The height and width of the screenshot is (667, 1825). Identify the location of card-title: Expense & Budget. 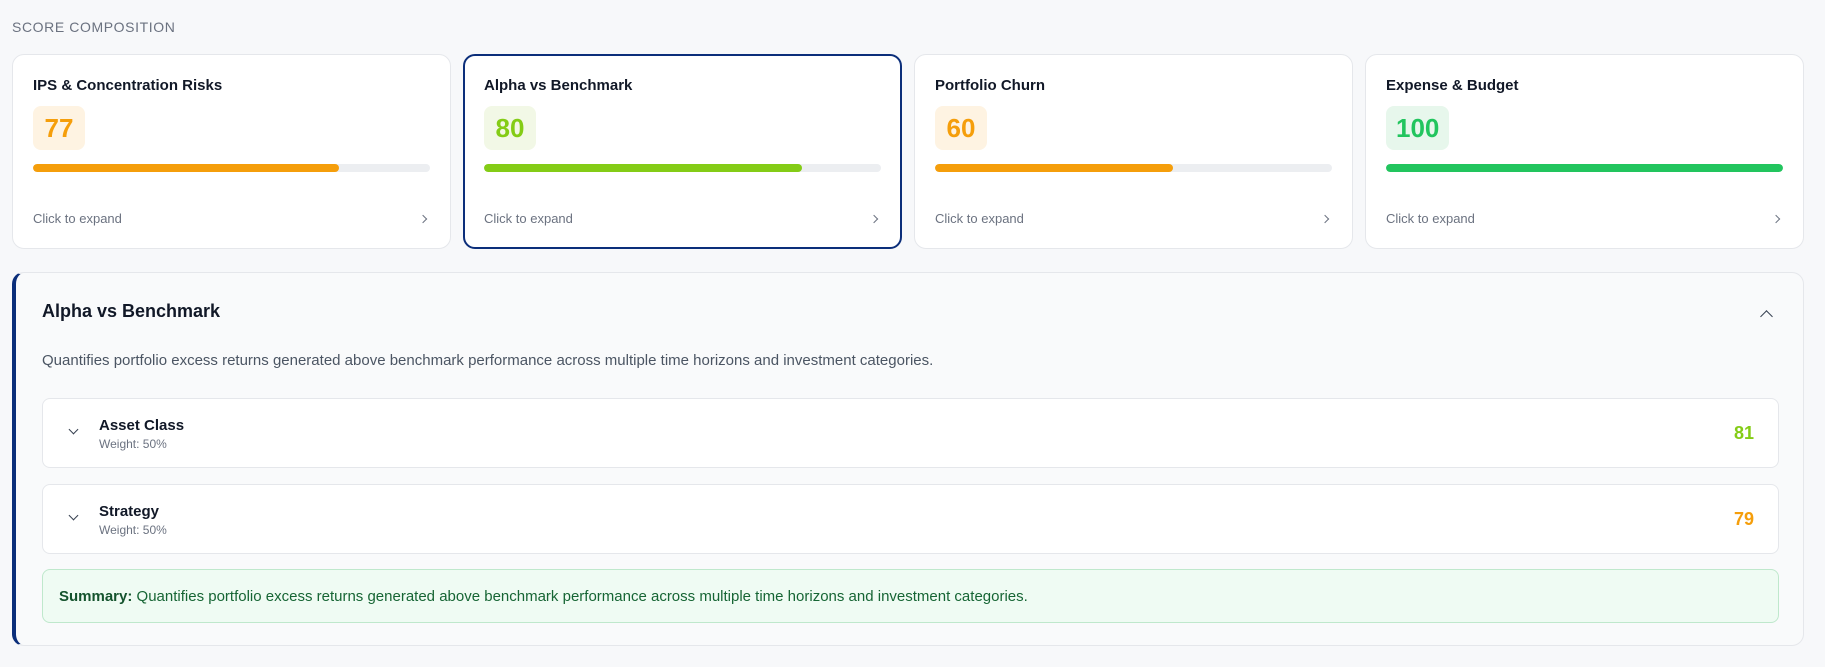
(1452, 85).